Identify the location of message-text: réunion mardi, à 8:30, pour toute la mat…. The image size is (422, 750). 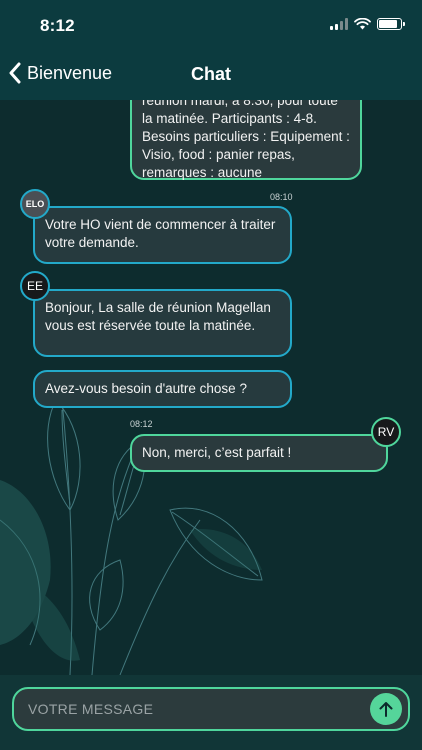
(246, 140).